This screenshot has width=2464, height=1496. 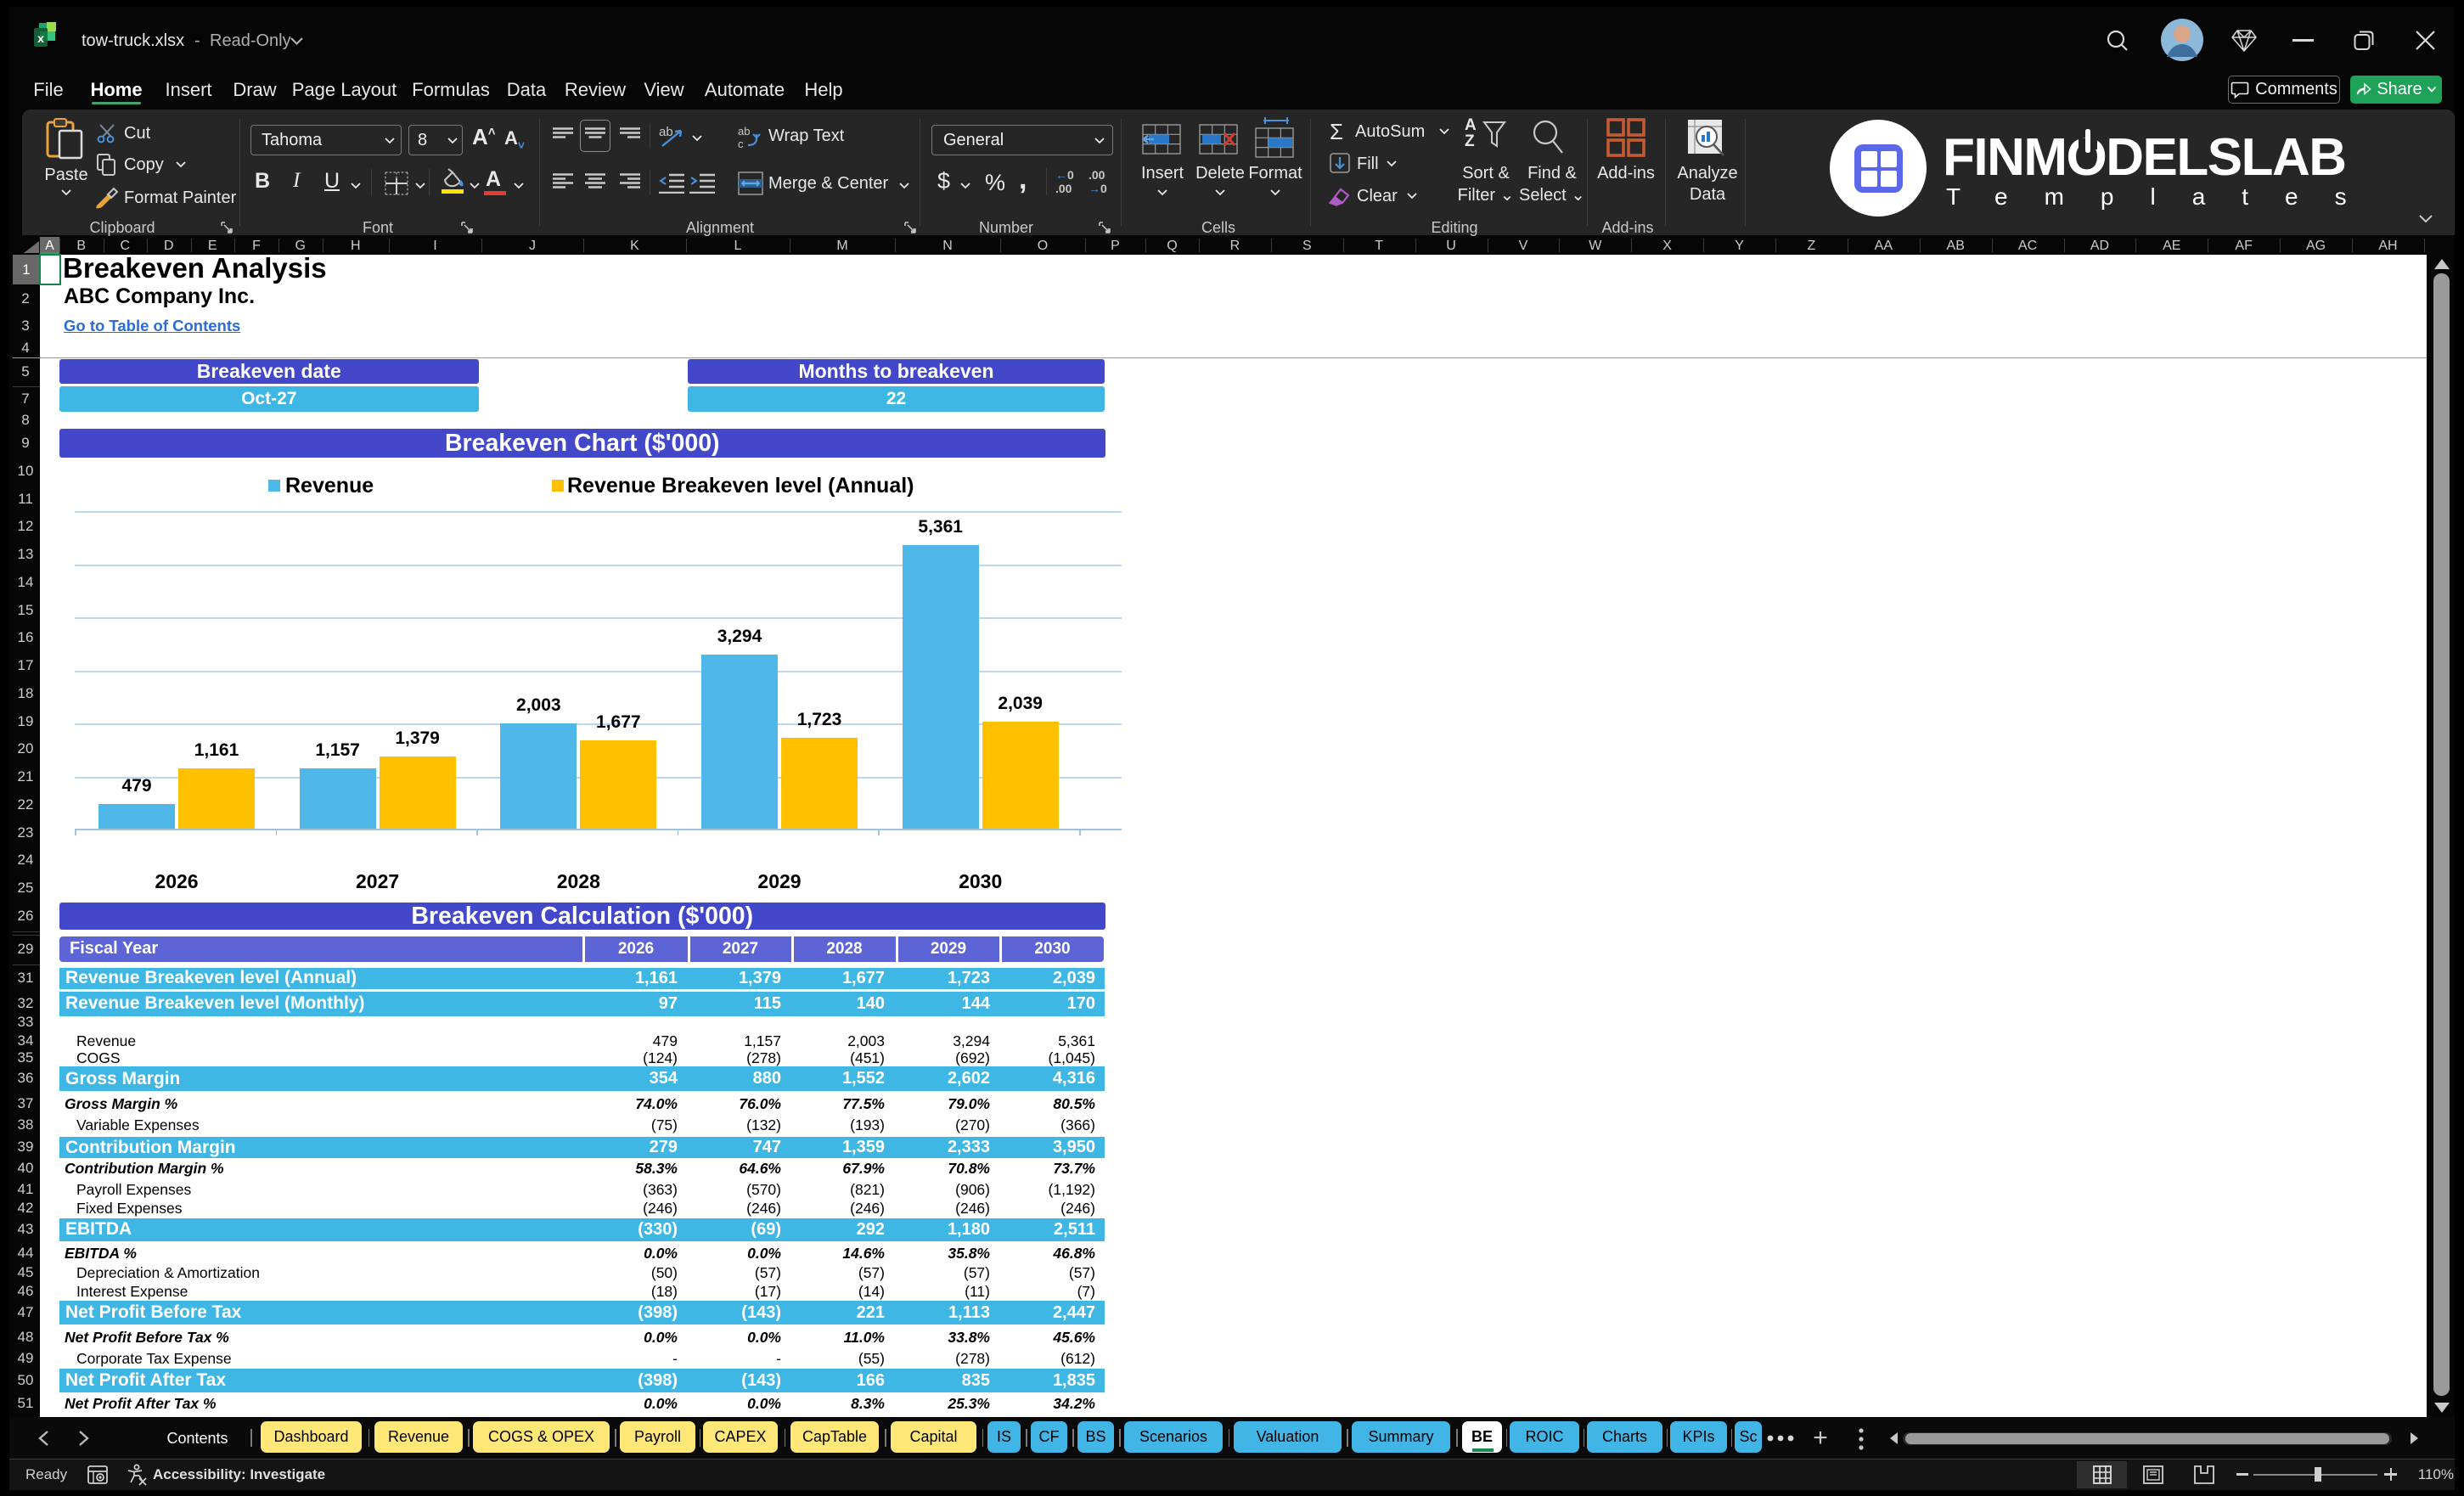 I want to click on svg-text: c, so click(x=741, y=144).